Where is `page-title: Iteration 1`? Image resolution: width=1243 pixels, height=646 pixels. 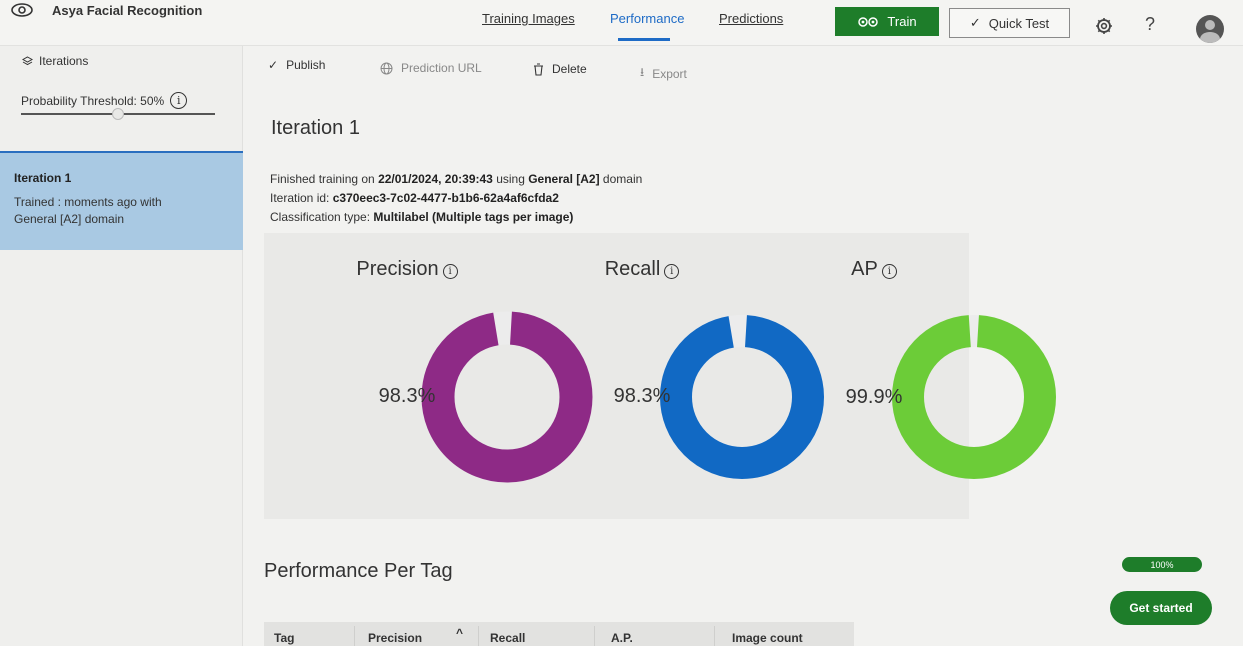 page-title: Iteration 1 is located at coordinates (315, 128).